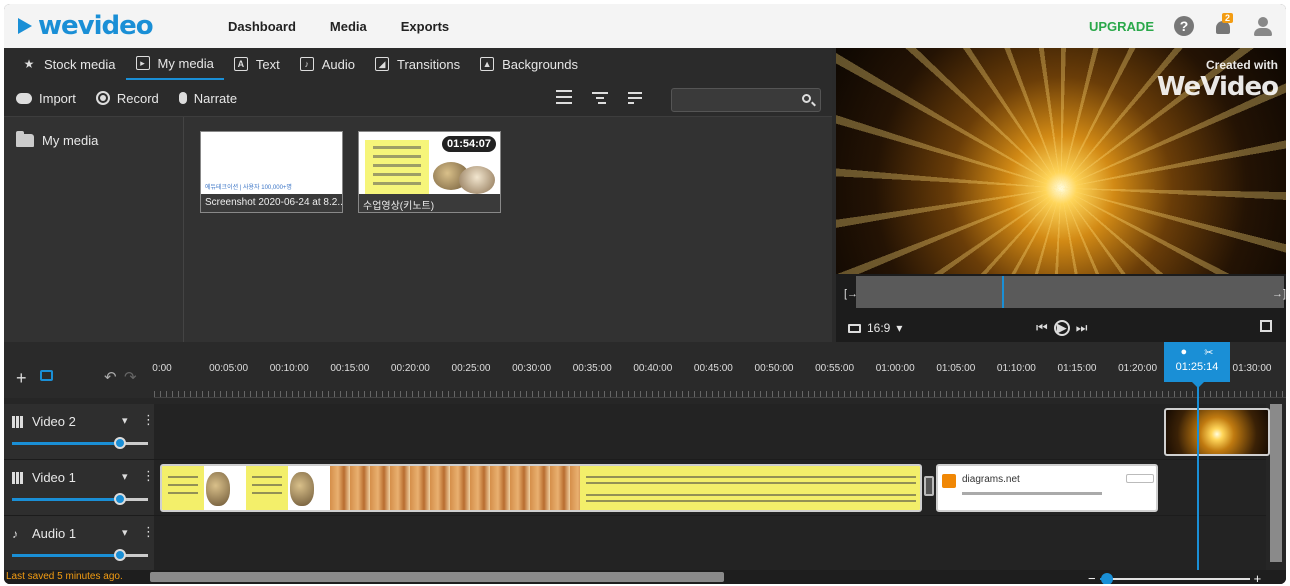 The width and height of the screenshot is (1290, 586). Describe the element at coordinates (182, 98) in the screenshot. I see `microphone-icon` at that location.